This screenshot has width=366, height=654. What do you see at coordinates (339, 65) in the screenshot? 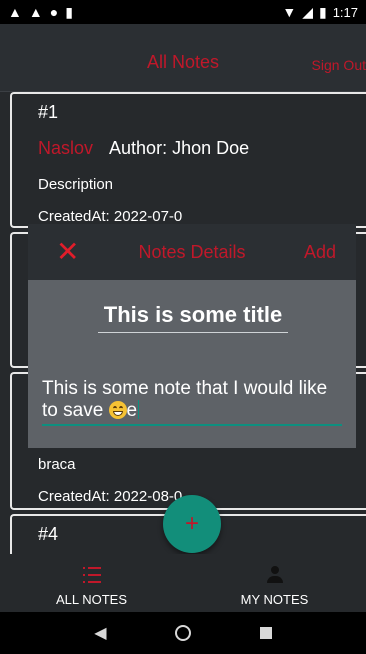
I see `sign-out-button: Sign Out` at bounding box center [339, 65].